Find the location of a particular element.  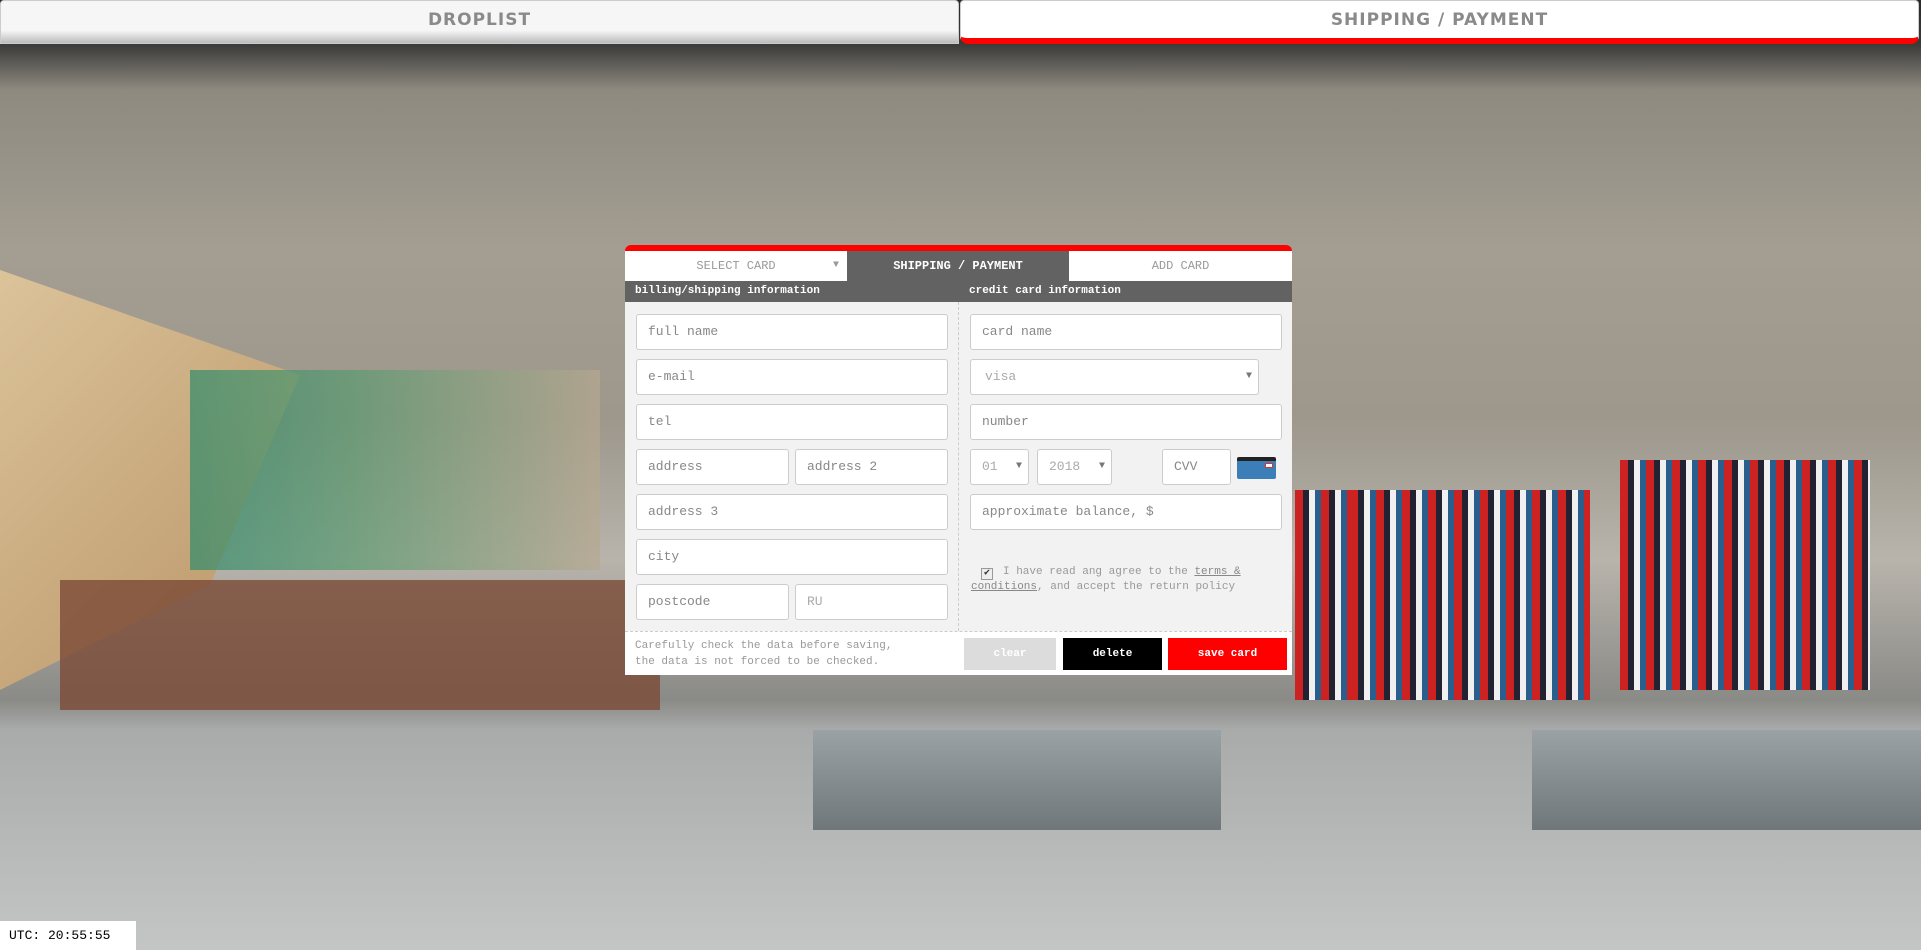

email-input: e-mail is located at coordinates (792, 377).